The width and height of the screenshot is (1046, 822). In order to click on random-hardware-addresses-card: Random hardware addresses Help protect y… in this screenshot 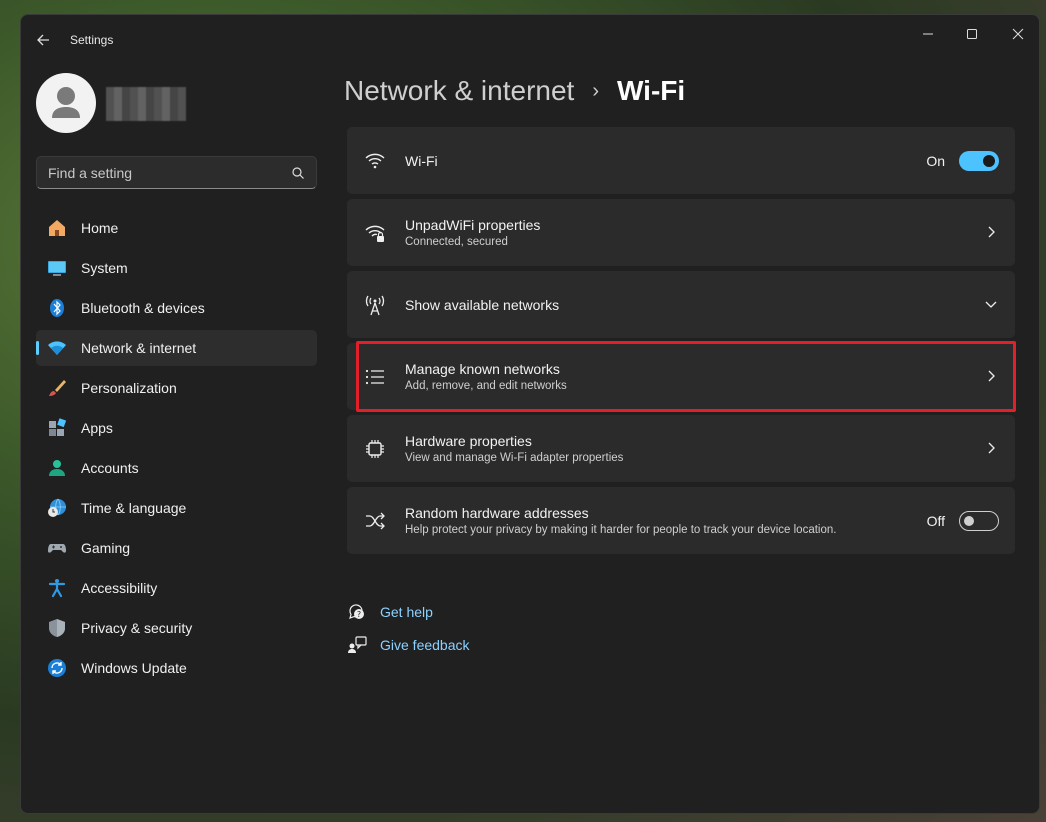, I will do `click(681, 520)`.